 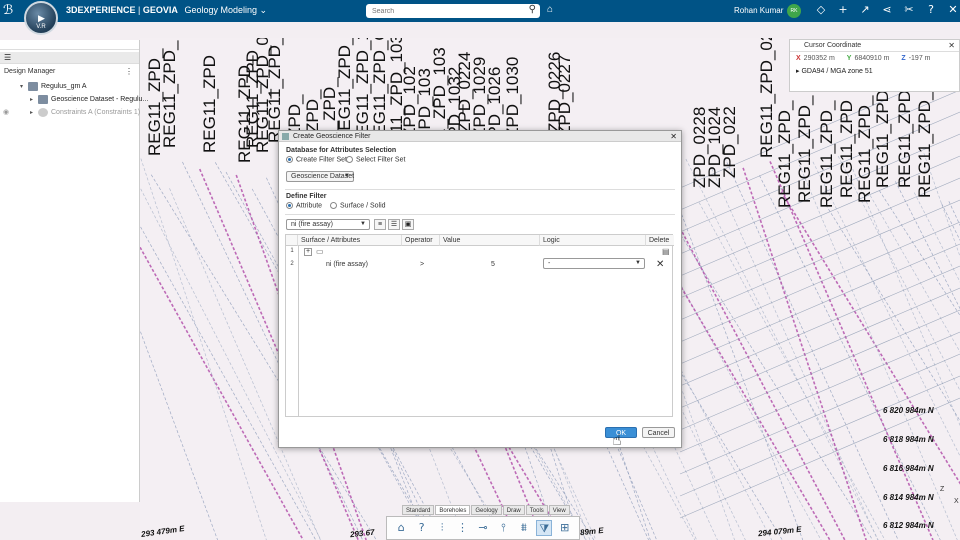 I want to click on delete-icon: ✕, so click(x=660, y=264).